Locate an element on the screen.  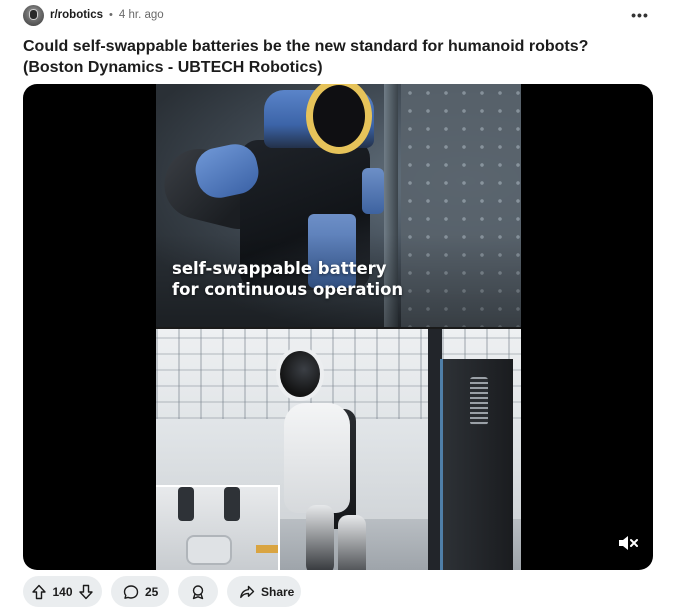
more-options-button: ••• is located at coordinates (640, 15).